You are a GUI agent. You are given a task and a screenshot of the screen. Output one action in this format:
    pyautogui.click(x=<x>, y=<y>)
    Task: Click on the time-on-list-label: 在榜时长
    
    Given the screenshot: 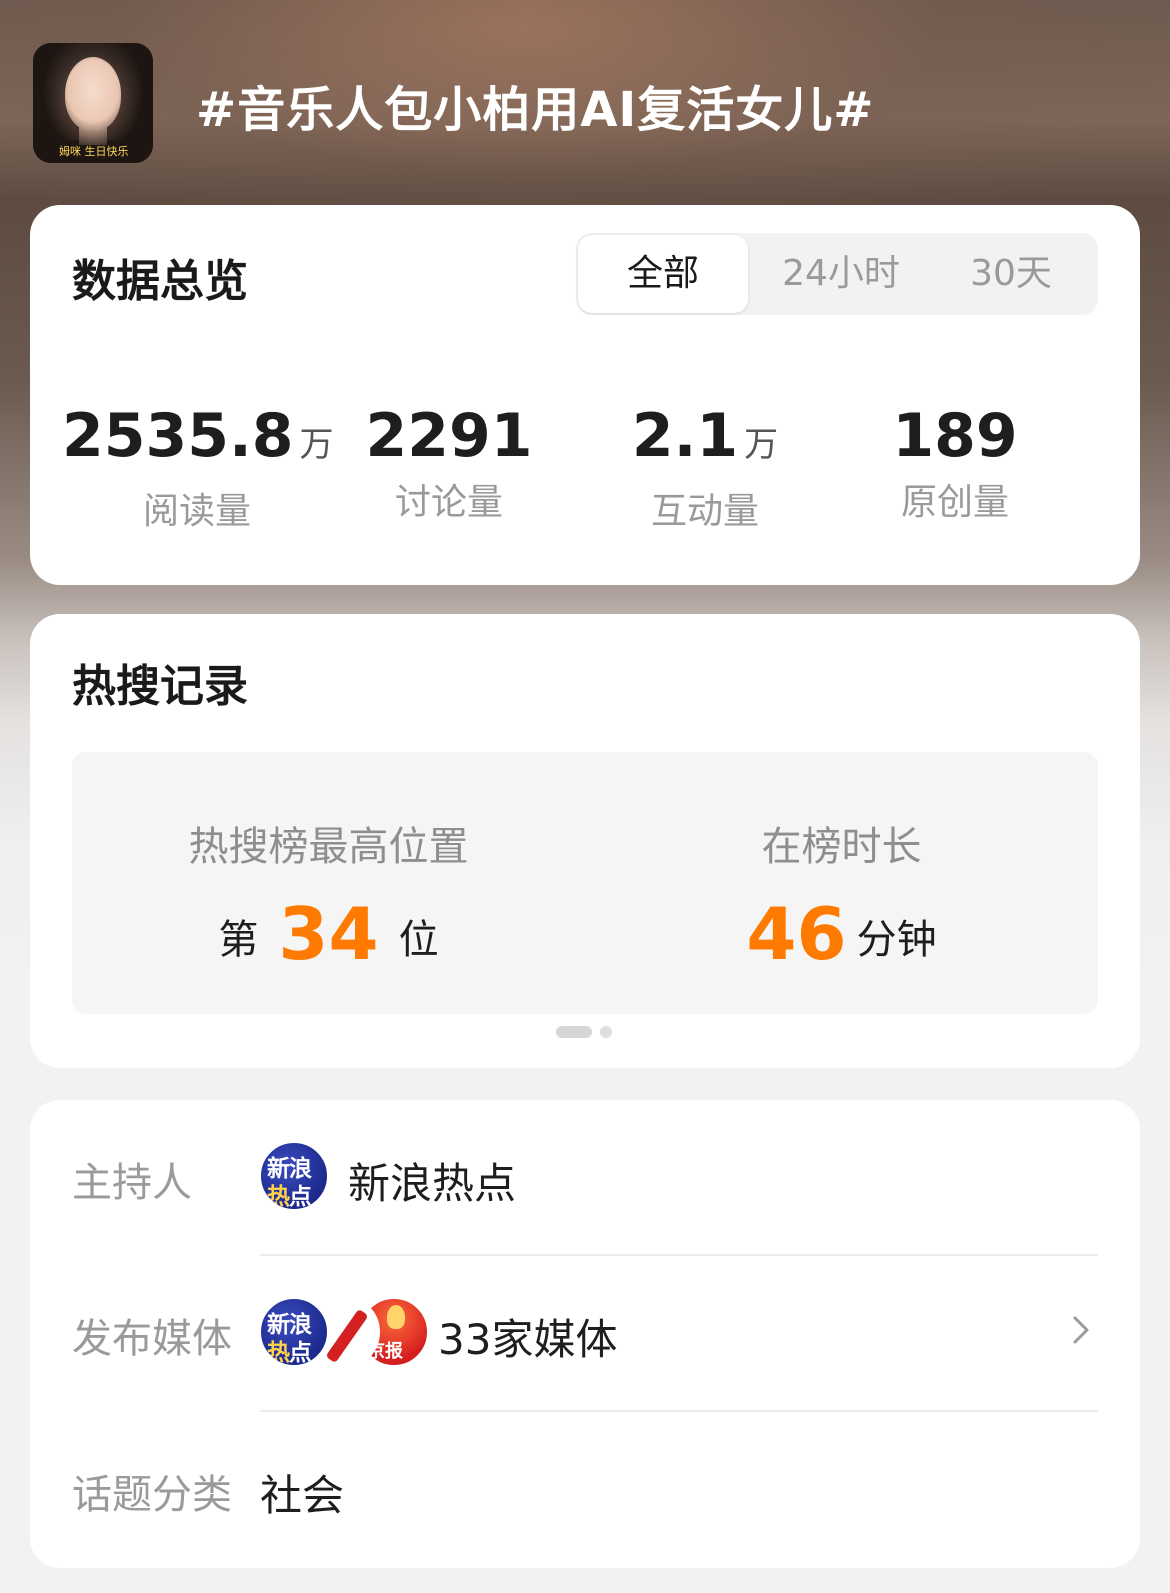 What is the action you would take?
    pyautogui.click(x=841, y=847)
    